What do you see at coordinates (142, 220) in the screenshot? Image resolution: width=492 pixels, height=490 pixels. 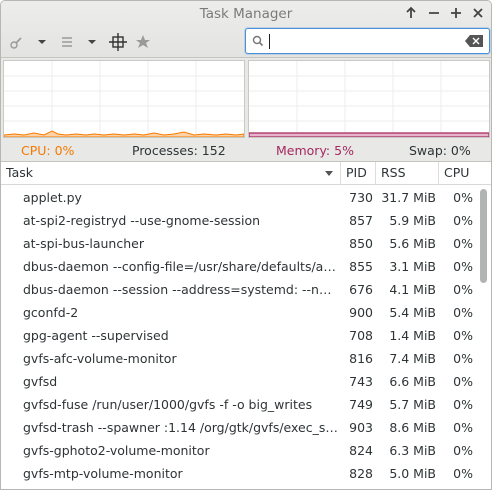 I see `task-name: at-spi2-registryd --use-gnome-session` at bounding box center [142, 220].